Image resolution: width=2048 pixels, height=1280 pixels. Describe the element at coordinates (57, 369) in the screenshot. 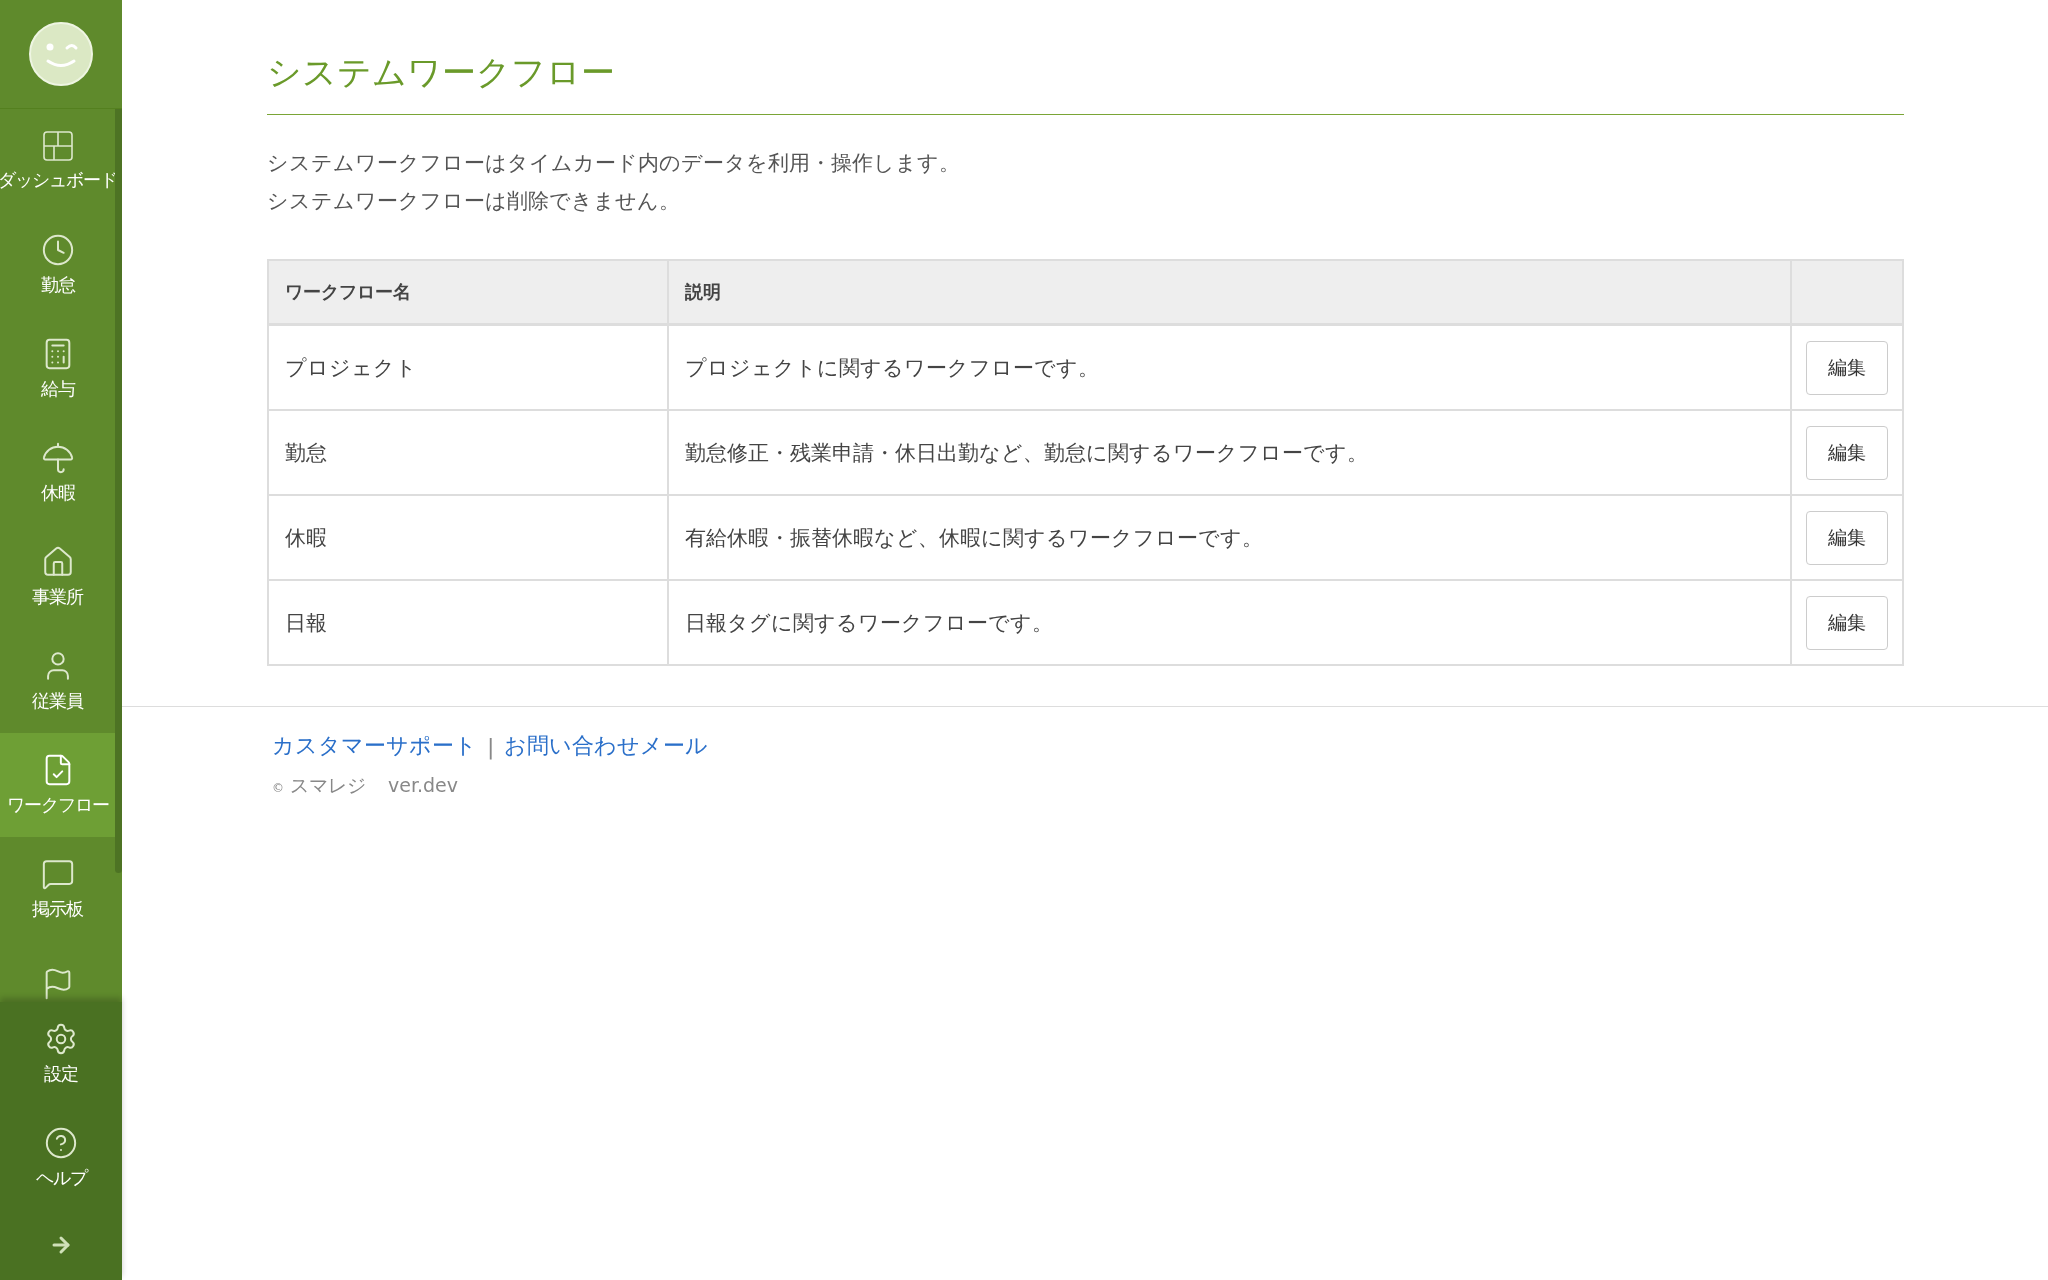

I see `sidebar-item: 給与` at that location.